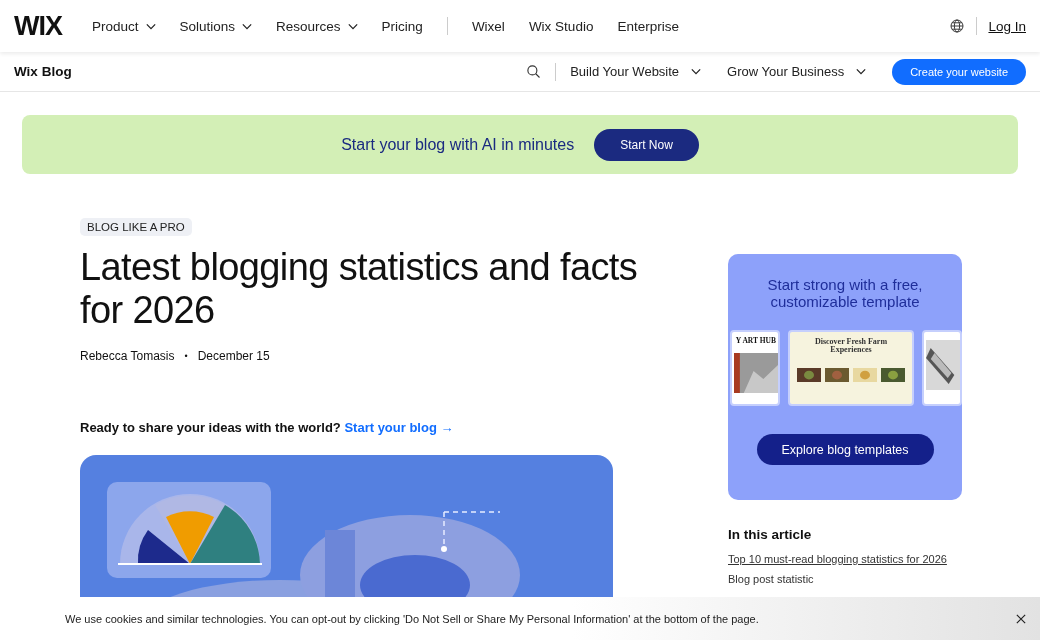  What do you see at coordinates (488, 26) in the screenshot?
I see `nav-link: Wixel` at bounding box center [488, 26].